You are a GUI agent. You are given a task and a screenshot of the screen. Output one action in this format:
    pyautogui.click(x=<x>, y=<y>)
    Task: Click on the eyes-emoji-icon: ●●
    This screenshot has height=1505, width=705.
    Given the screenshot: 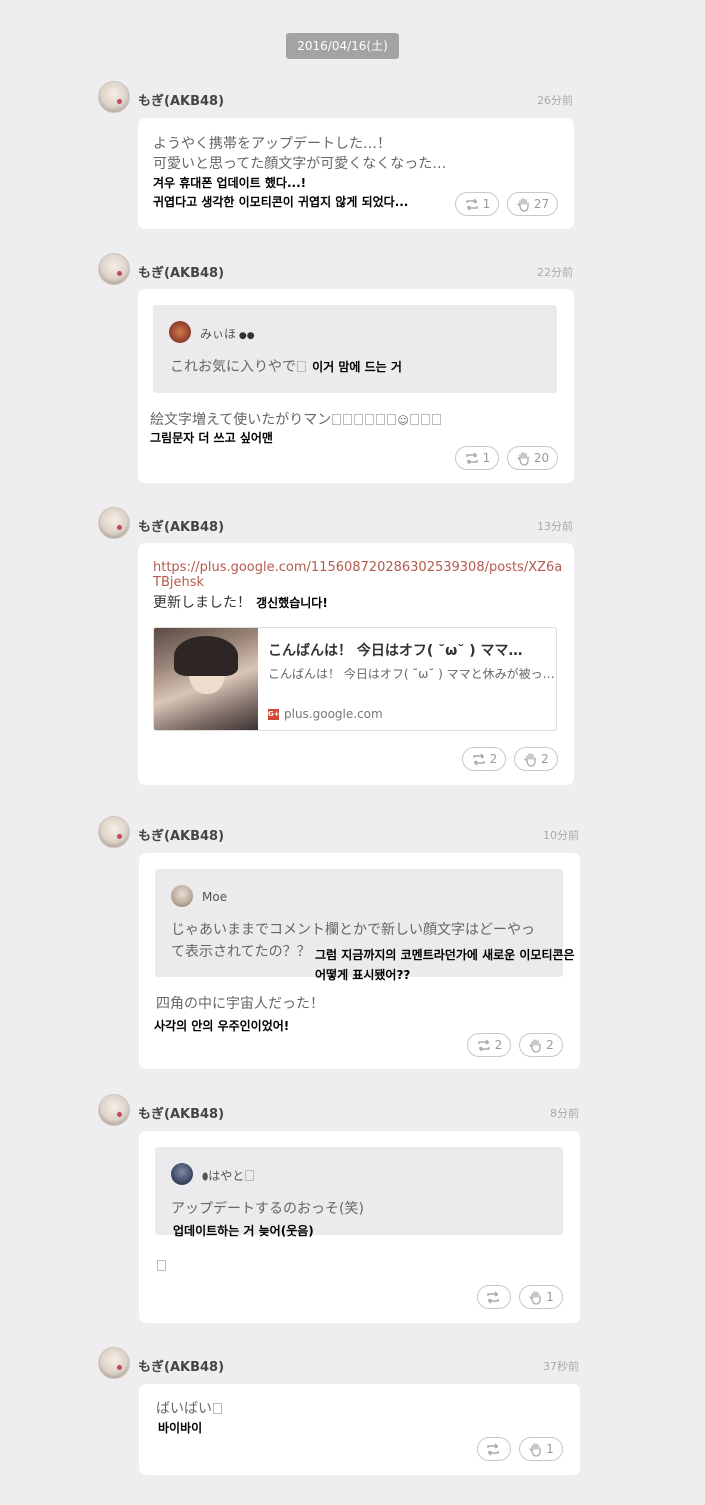 What is the action you would take?
    pyautogui.click(x=245, y=336)
    